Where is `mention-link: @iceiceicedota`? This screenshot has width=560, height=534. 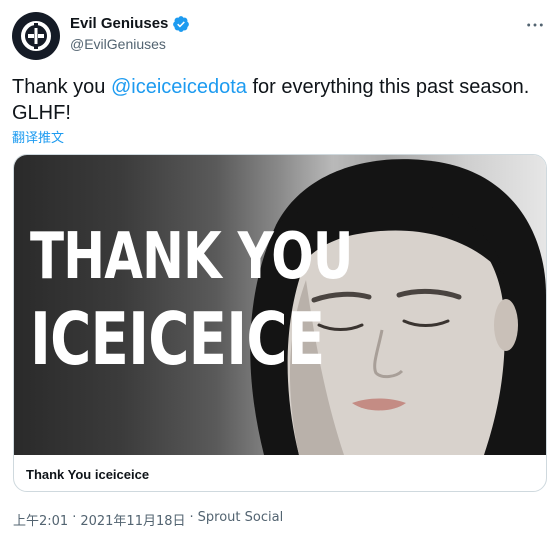
mention-link: @iceiceicedota is located at coordinates (179, 87).